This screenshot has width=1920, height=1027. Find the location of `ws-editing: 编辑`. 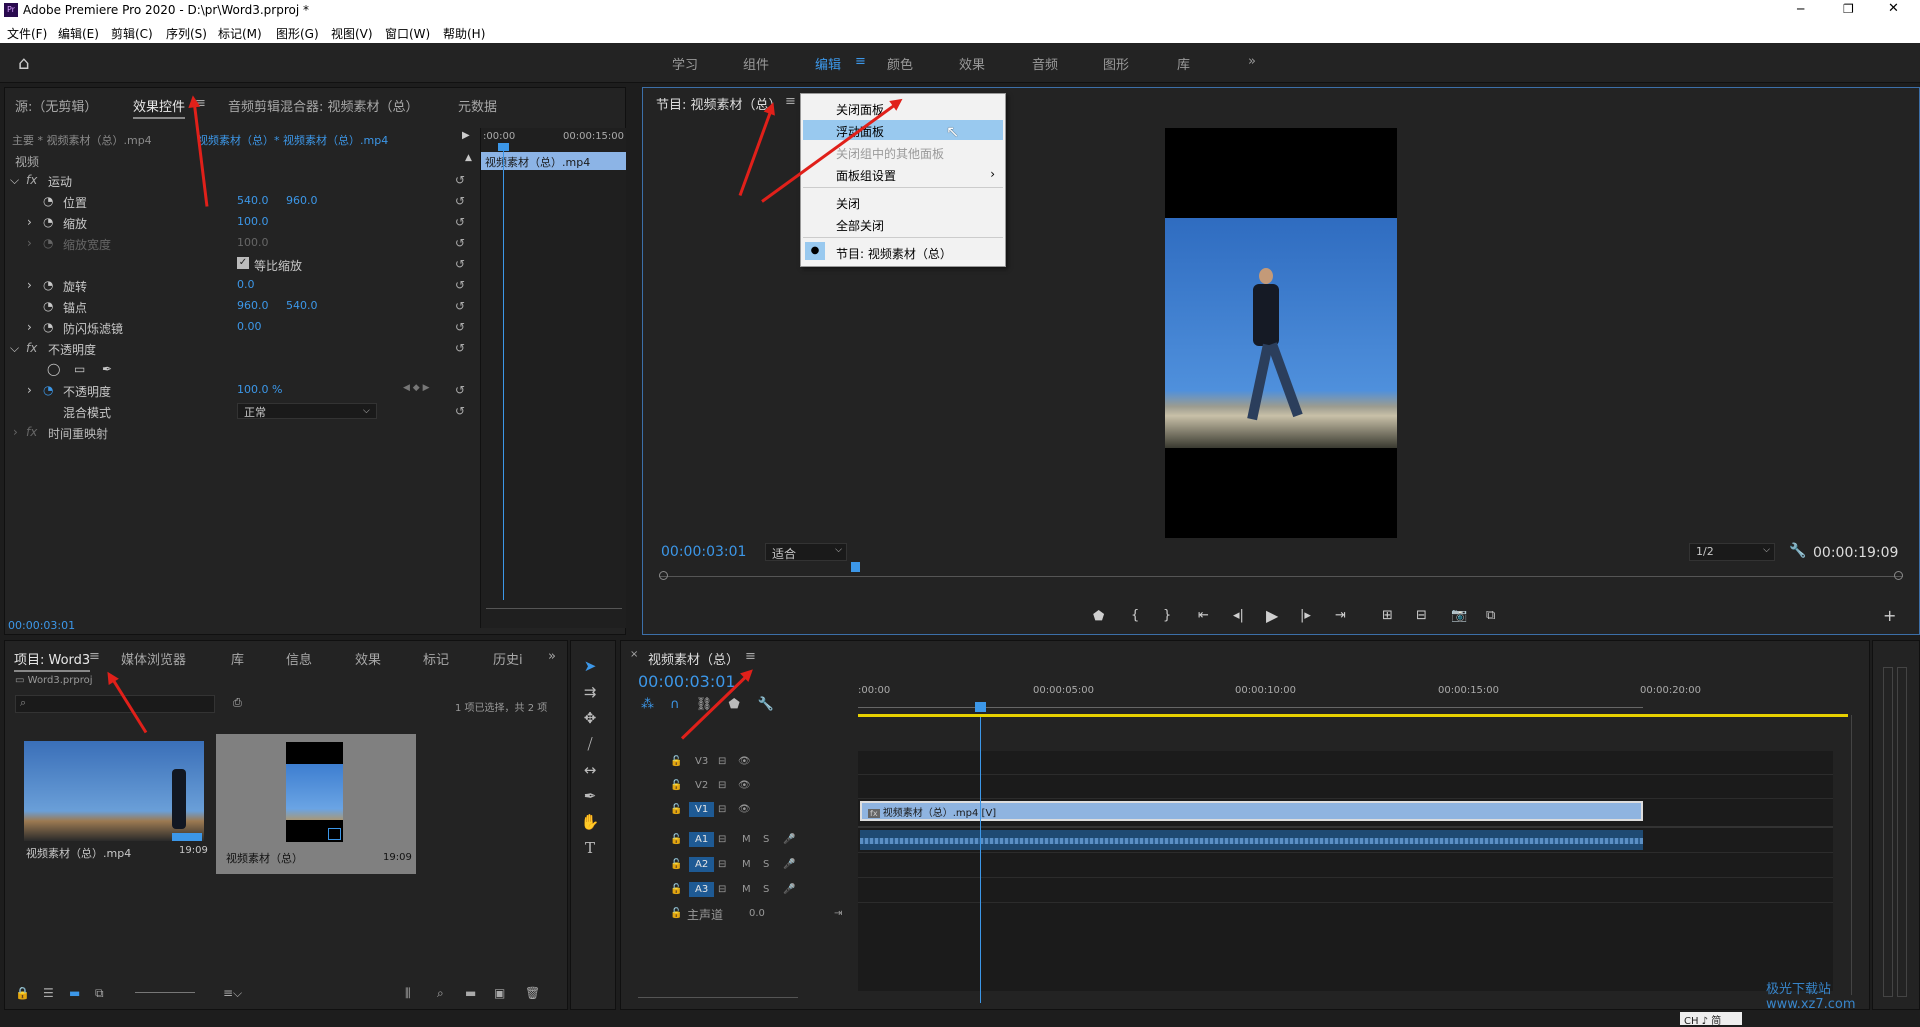

ws-editing: 编辑 is located at coordinates (828, 63).